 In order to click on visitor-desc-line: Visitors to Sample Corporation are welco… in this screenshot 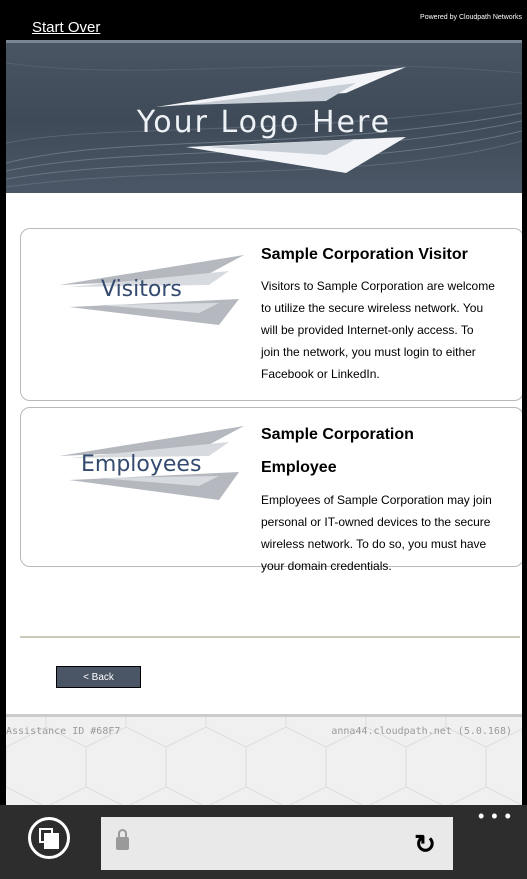, I will do `click(378, 286)`.